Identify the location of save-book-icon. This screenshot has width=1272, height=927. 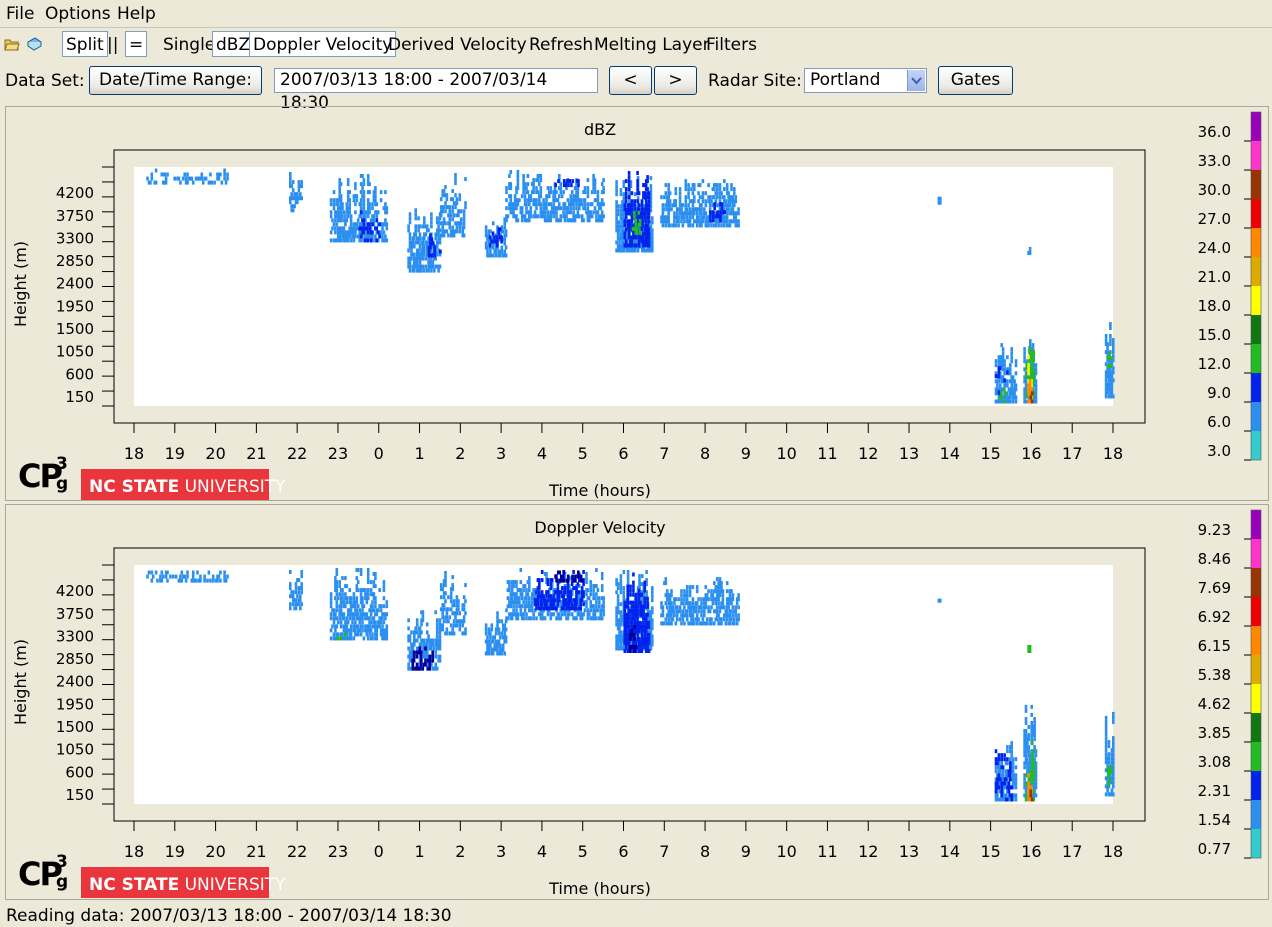
(34, 44).